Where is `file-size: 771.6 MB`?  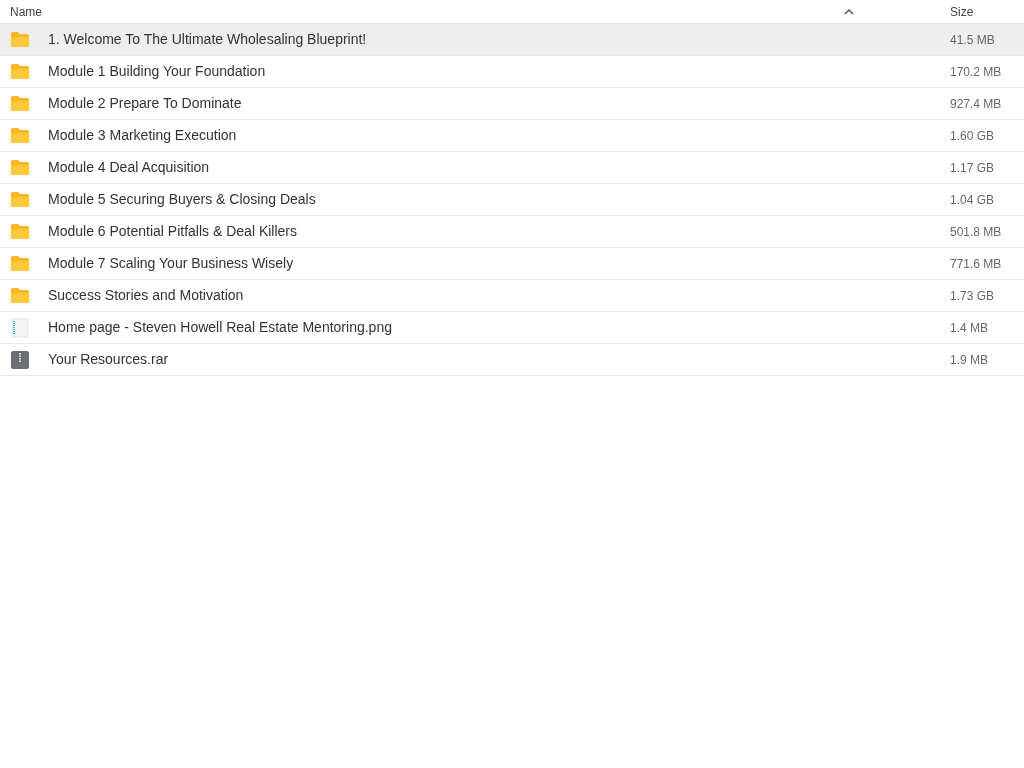
file-size: 771.6 MB is located at coordinates (976, 264).